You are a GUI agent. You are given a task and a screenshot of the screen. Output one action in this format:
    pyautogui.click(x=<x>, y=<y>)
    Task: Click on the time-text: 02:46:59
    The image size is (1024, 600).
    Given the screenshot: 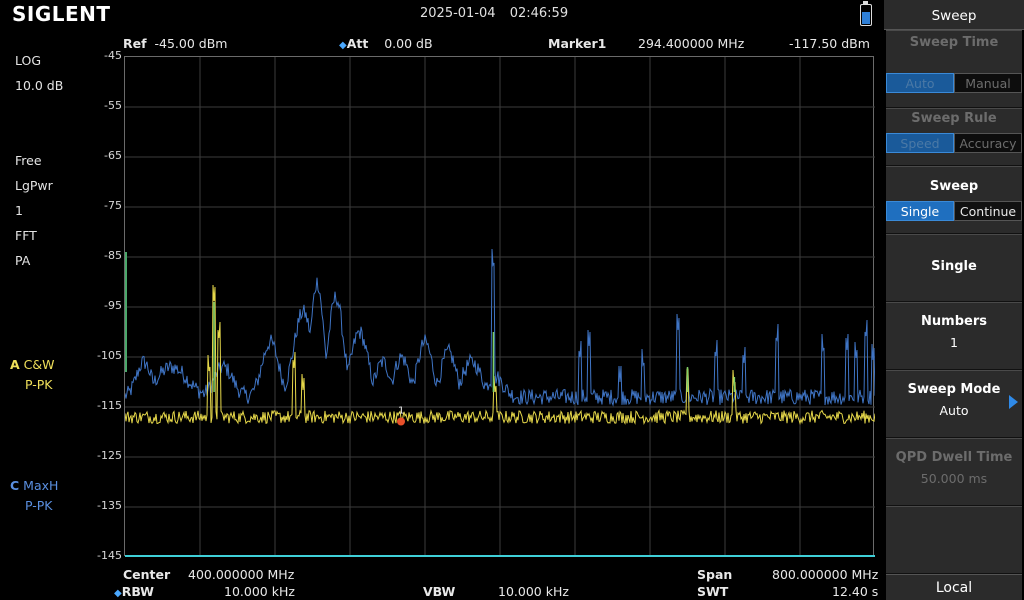 What is the action you would take?
    pyautogui.click(x=539, y=13)
    